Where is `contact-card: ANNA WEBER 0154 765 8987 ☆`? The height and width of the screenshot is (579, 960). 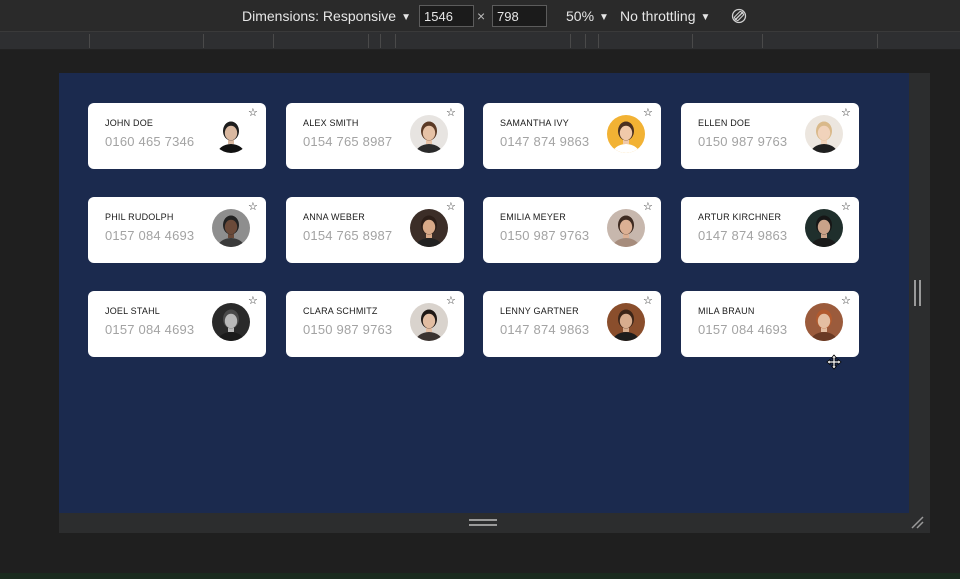
contact-card: ANNA WEBER 0154 765 8987 ☆ is located at coordinates (375, 230).